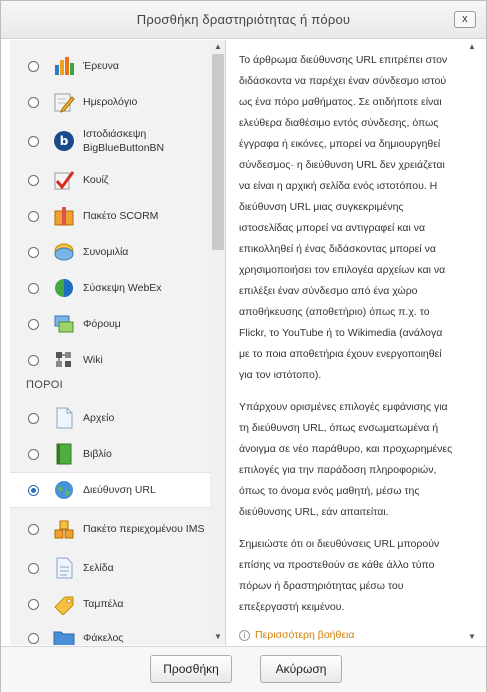 This screenshot has height=692, width=487. Describe the element at coordinates (64, 360) in the screenshot. I see `wiki-icon` at that location.